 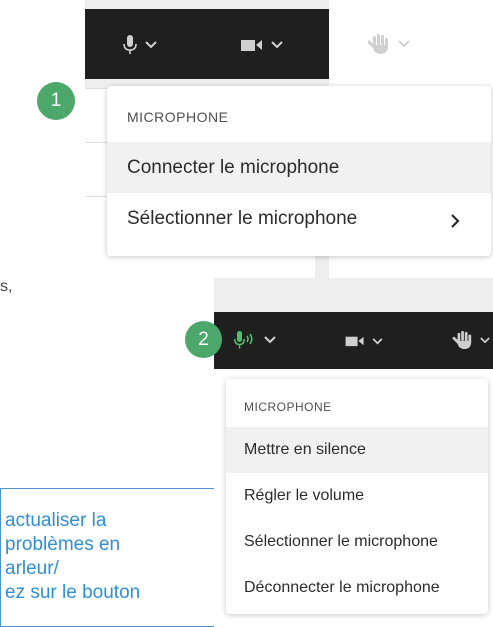 I want to click on callout-line: arleur/, so click(x=32, y=568).